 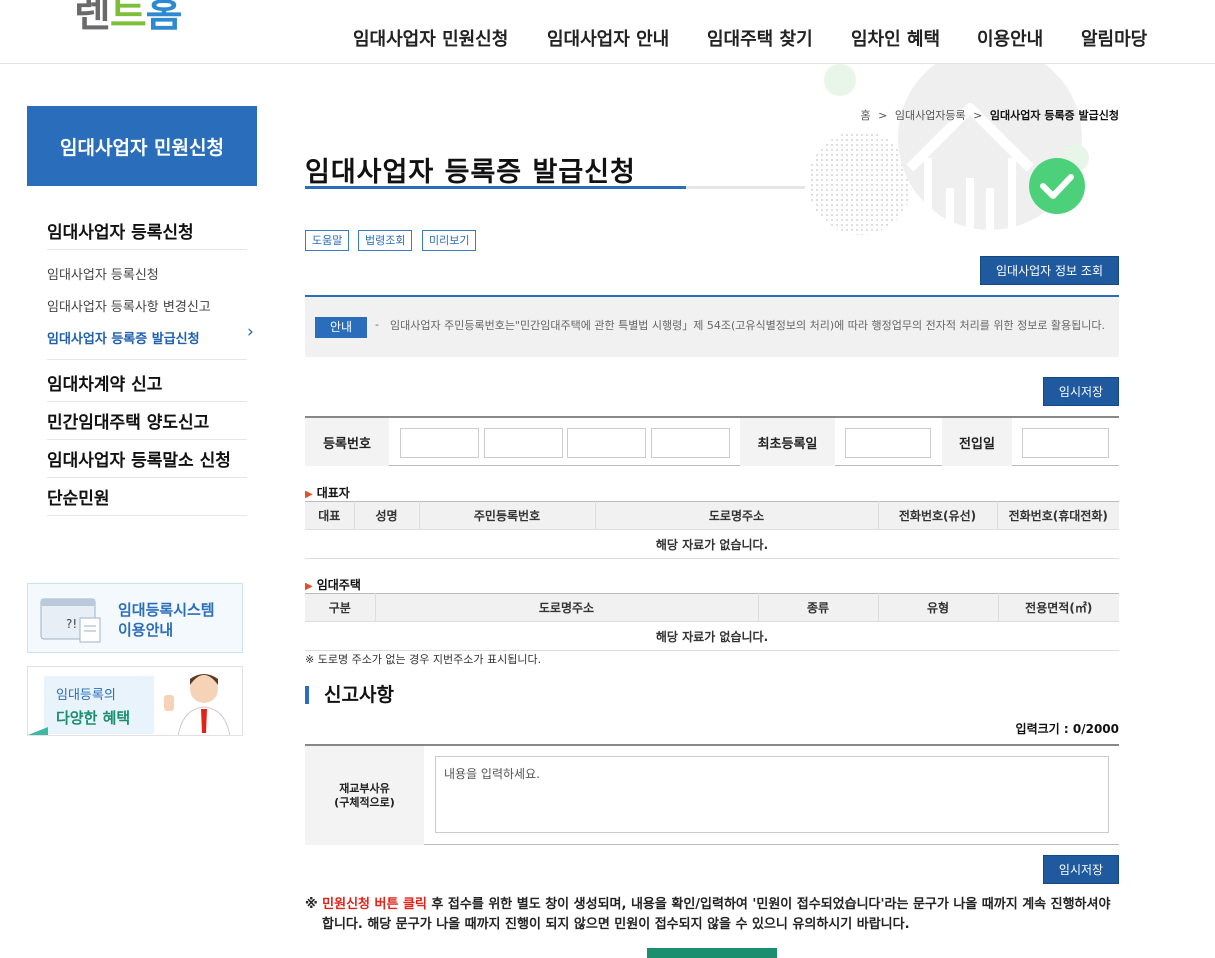 I want to click on gnb-usage: 이용안내, so click(x=1010, y=38).